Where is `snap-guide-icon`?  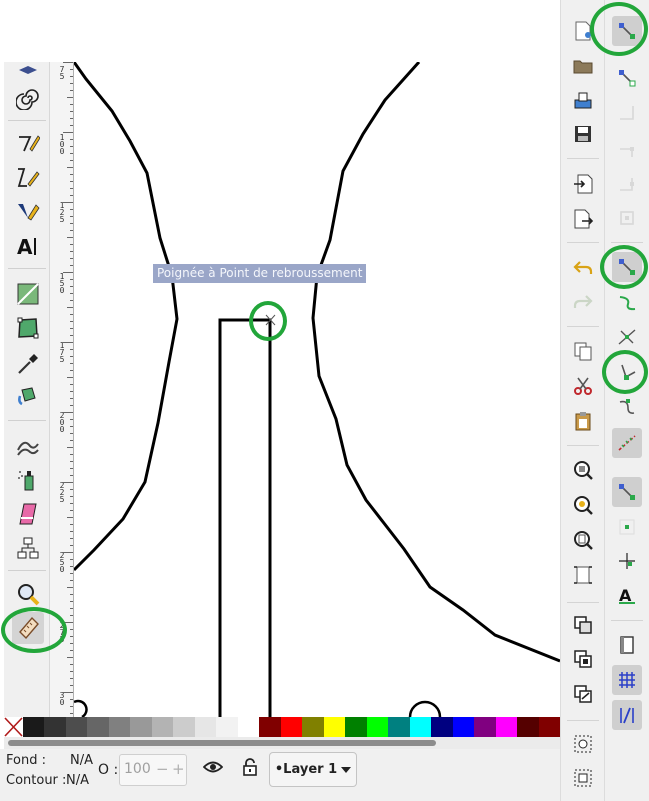
snap-guide-icon is located at coordinates (627, 715).